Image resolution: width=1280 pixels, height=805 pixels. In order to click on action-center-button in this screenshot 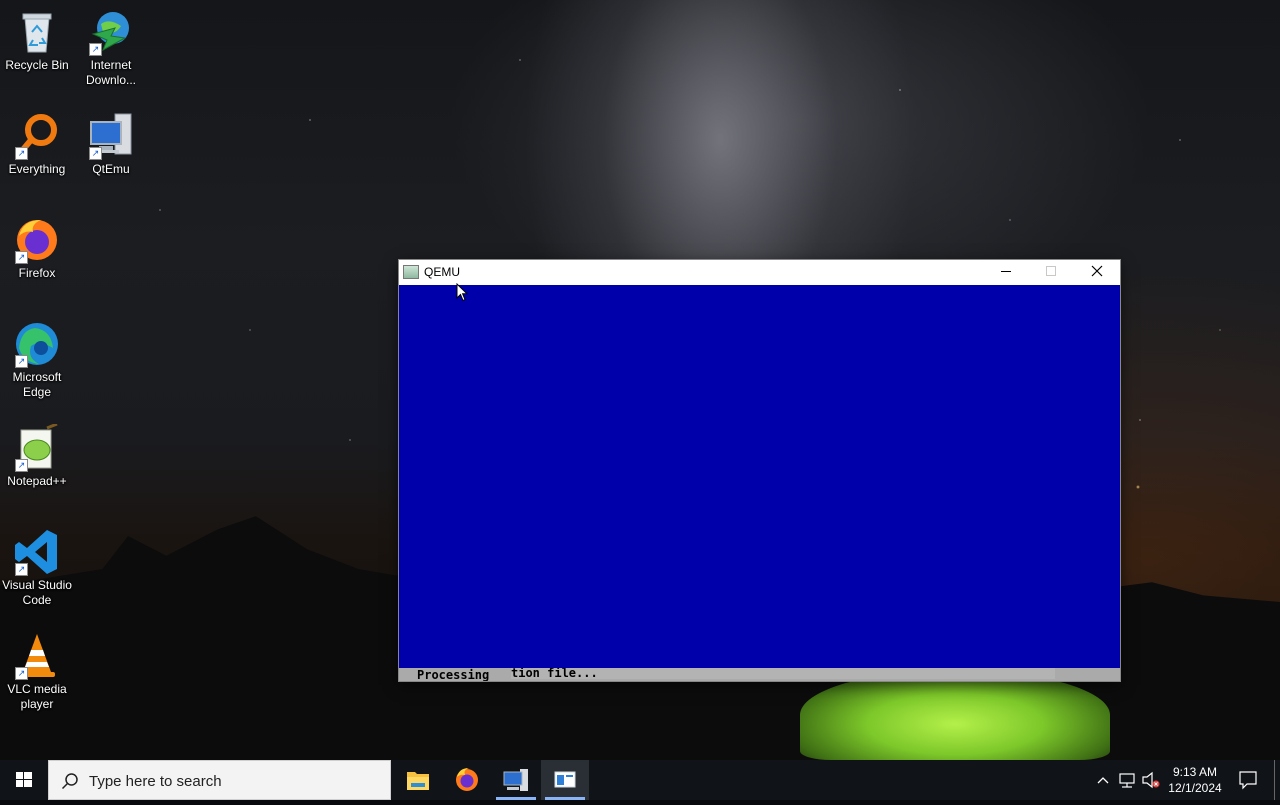, I will do `click(1248, 780)`.